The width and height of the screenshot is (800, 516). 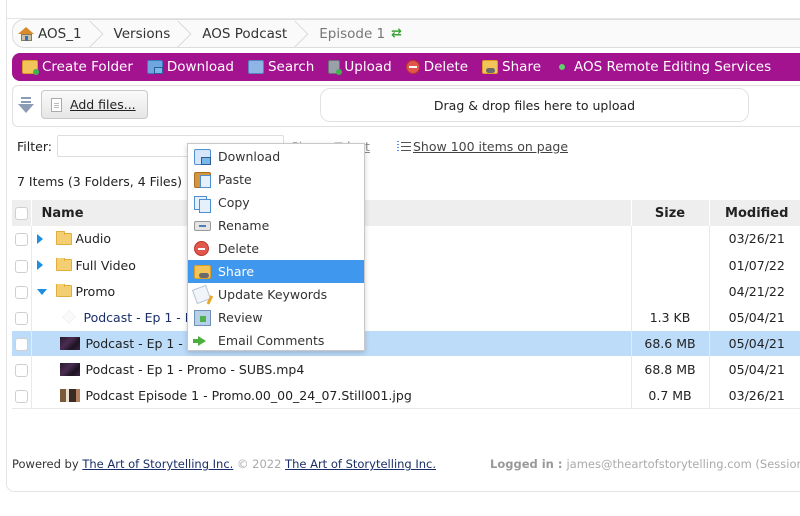 I want to click on remote-editing-services-button: AOS Remote Editing Services, so click(x=663, y=67).